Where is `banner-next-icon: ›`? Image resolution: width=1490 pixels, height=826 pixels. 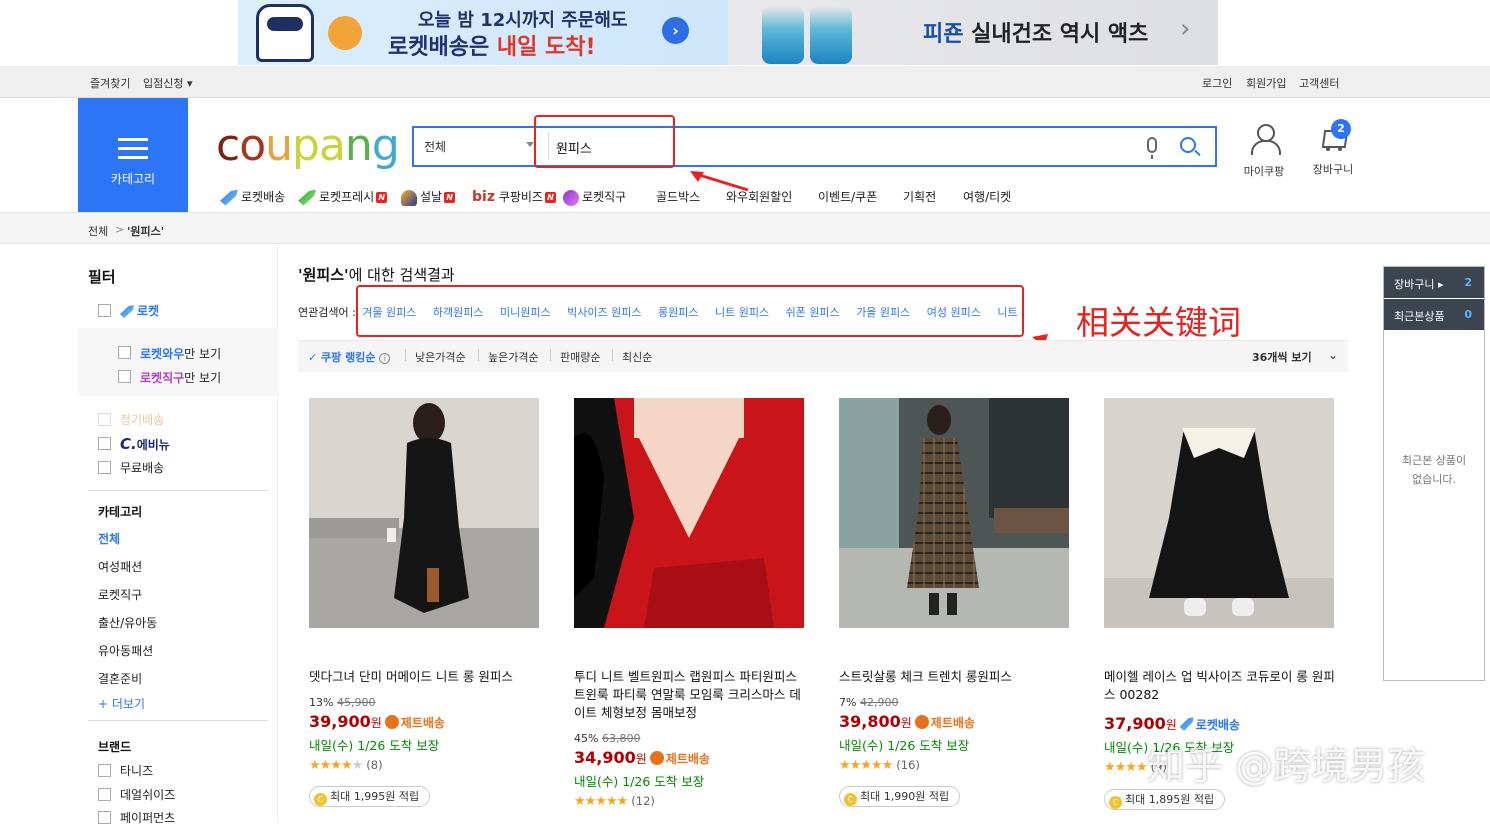 banner-next-icon: › is located at coordinates (675, 30).